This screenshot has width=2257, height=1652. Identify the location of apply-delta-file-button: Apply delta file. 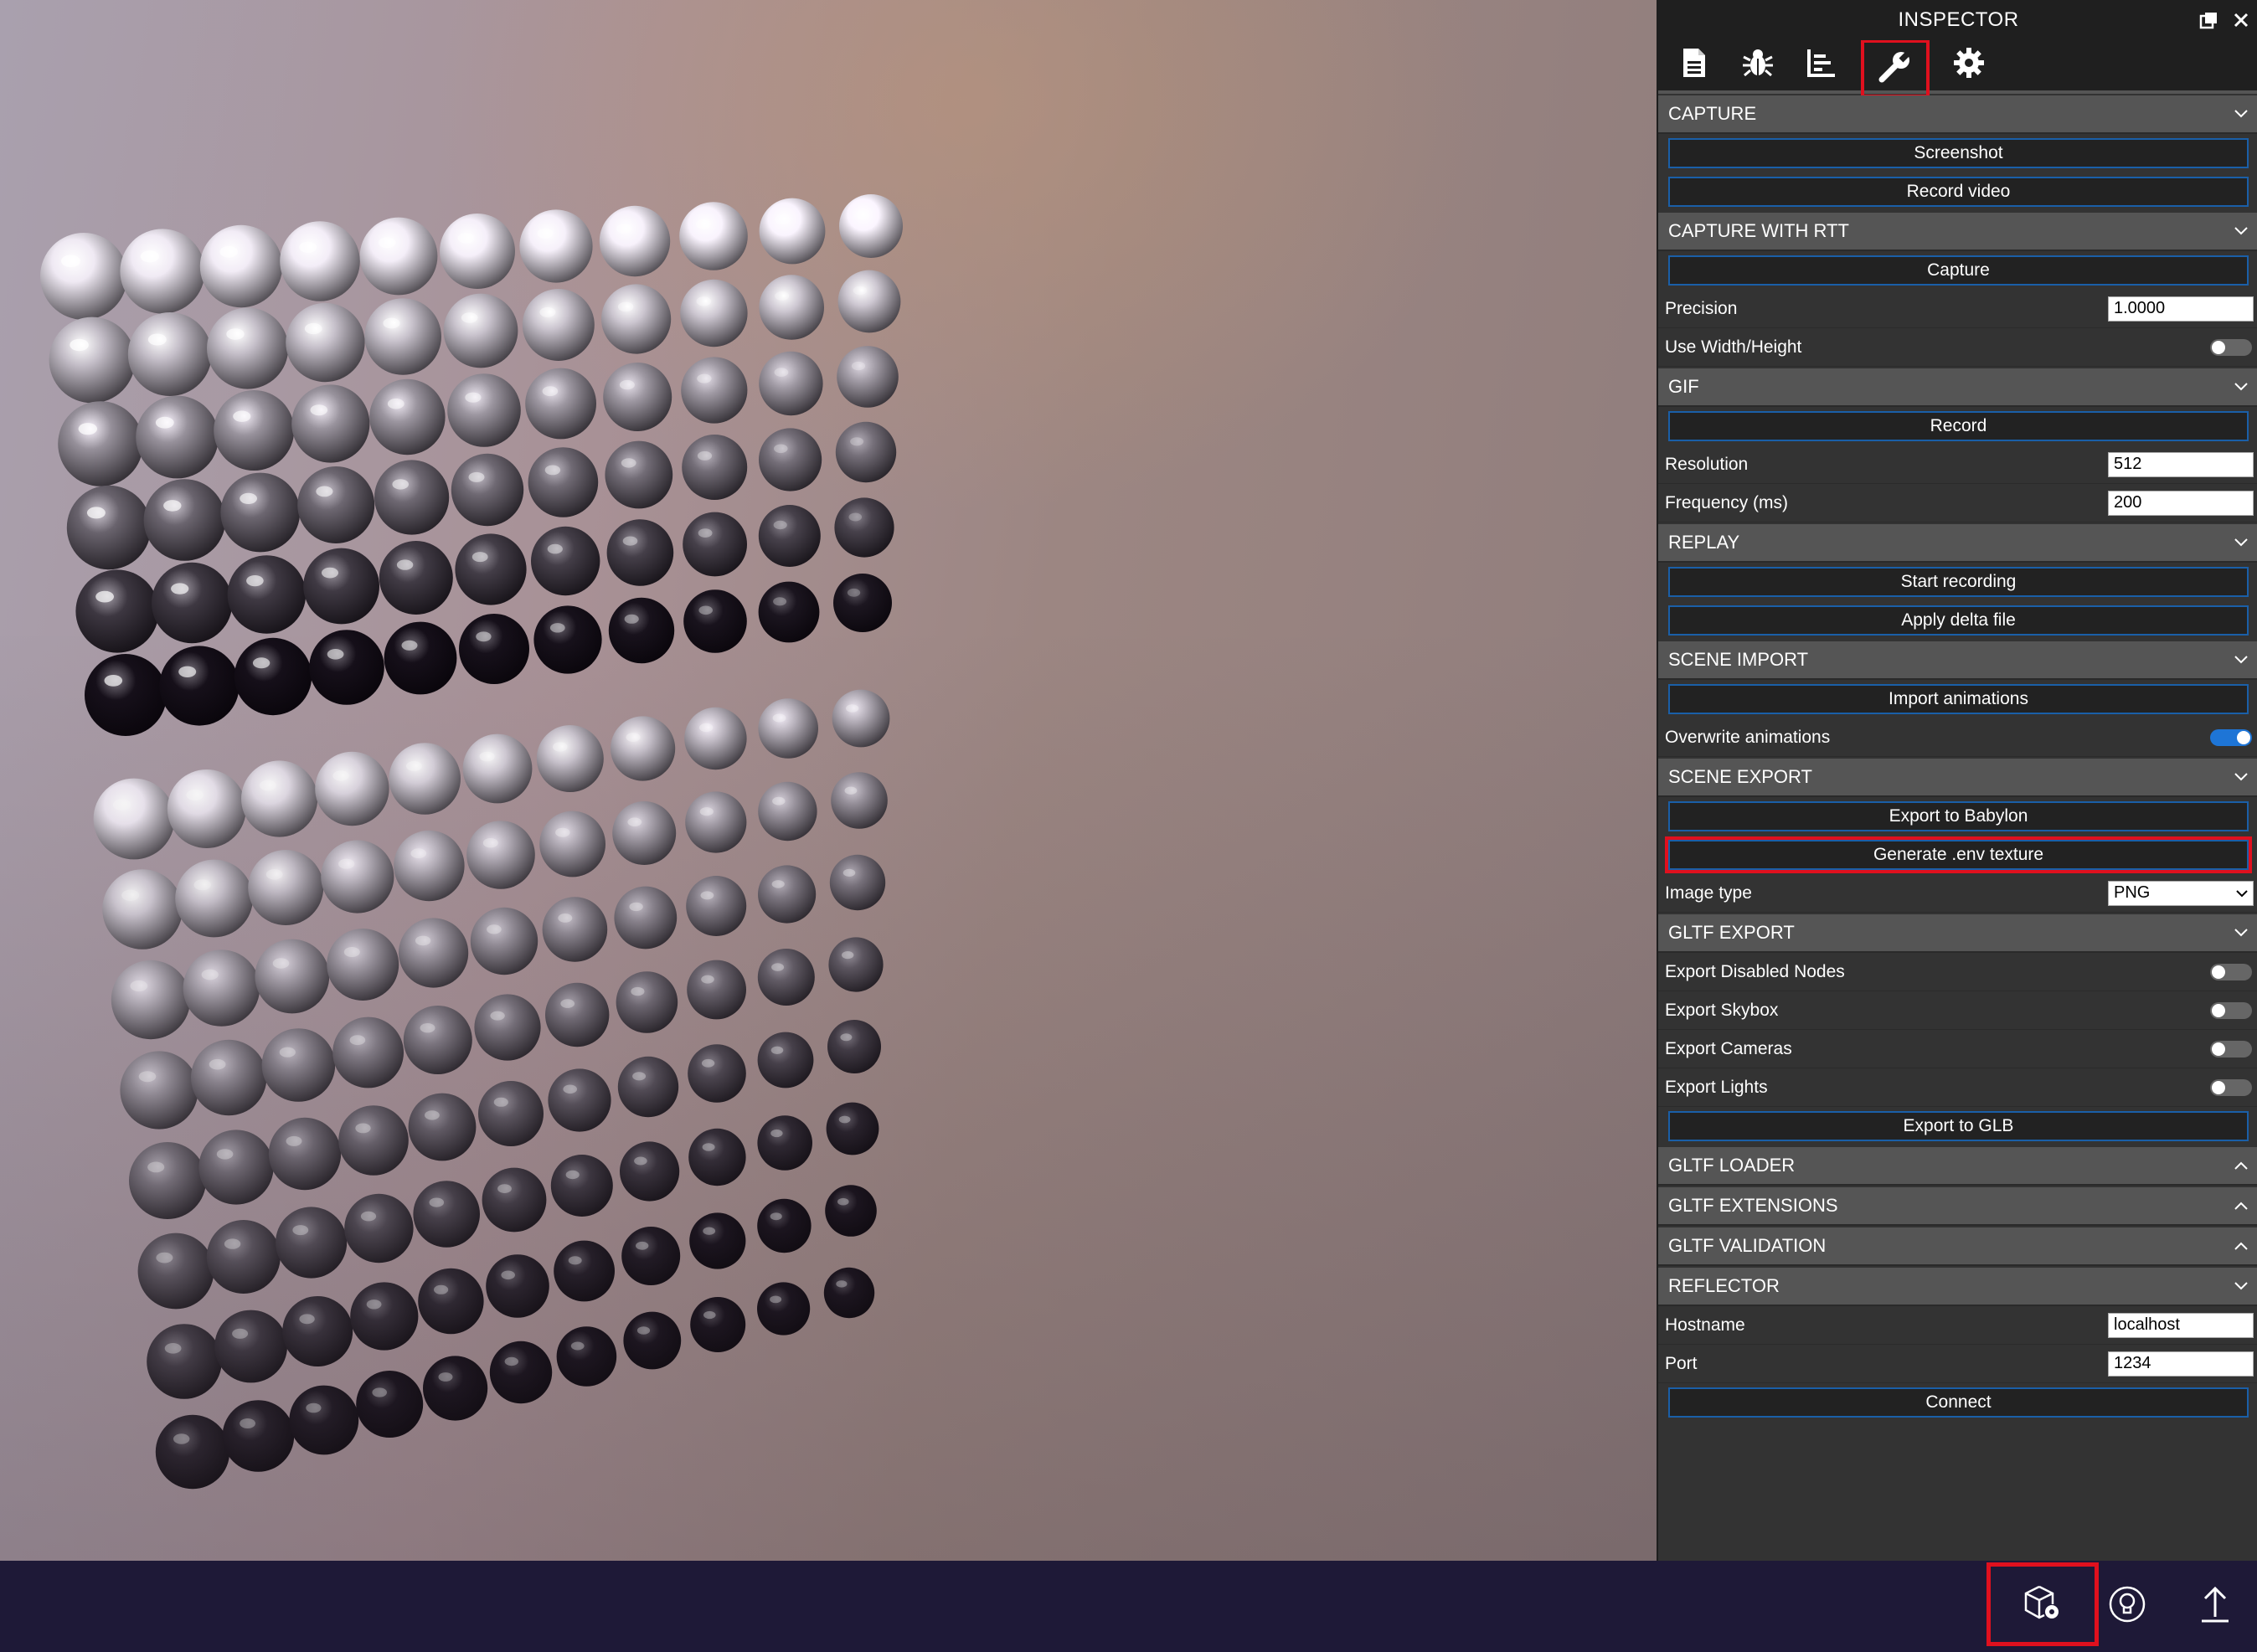
(1958, 620).